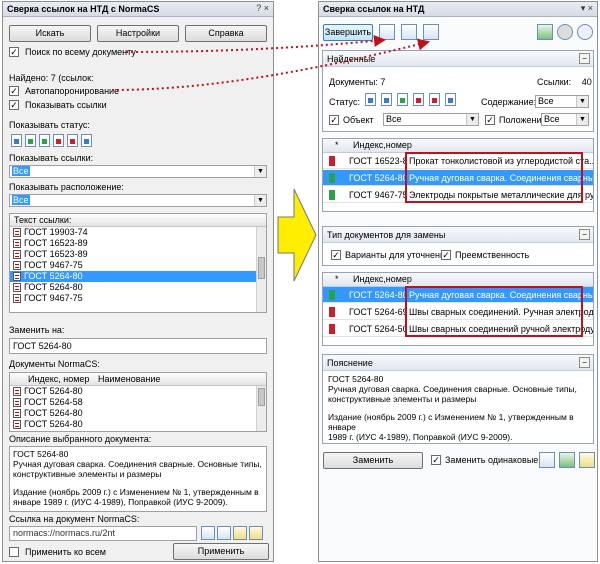 Image resolution: width=600 pixels, height=564 pixels. I want to click on replace-same-checkbox: ✓, so click(436, 460).